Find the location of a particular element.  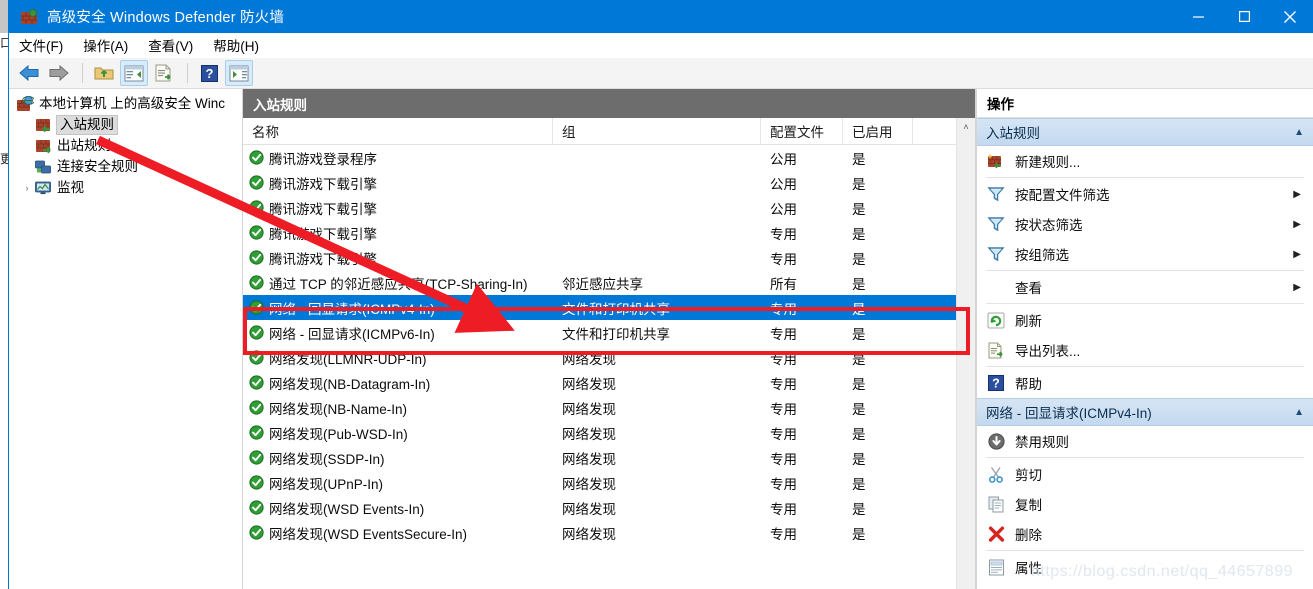

cell-rule-group: 邻近感应共享 is located at coordinates (602, 284).